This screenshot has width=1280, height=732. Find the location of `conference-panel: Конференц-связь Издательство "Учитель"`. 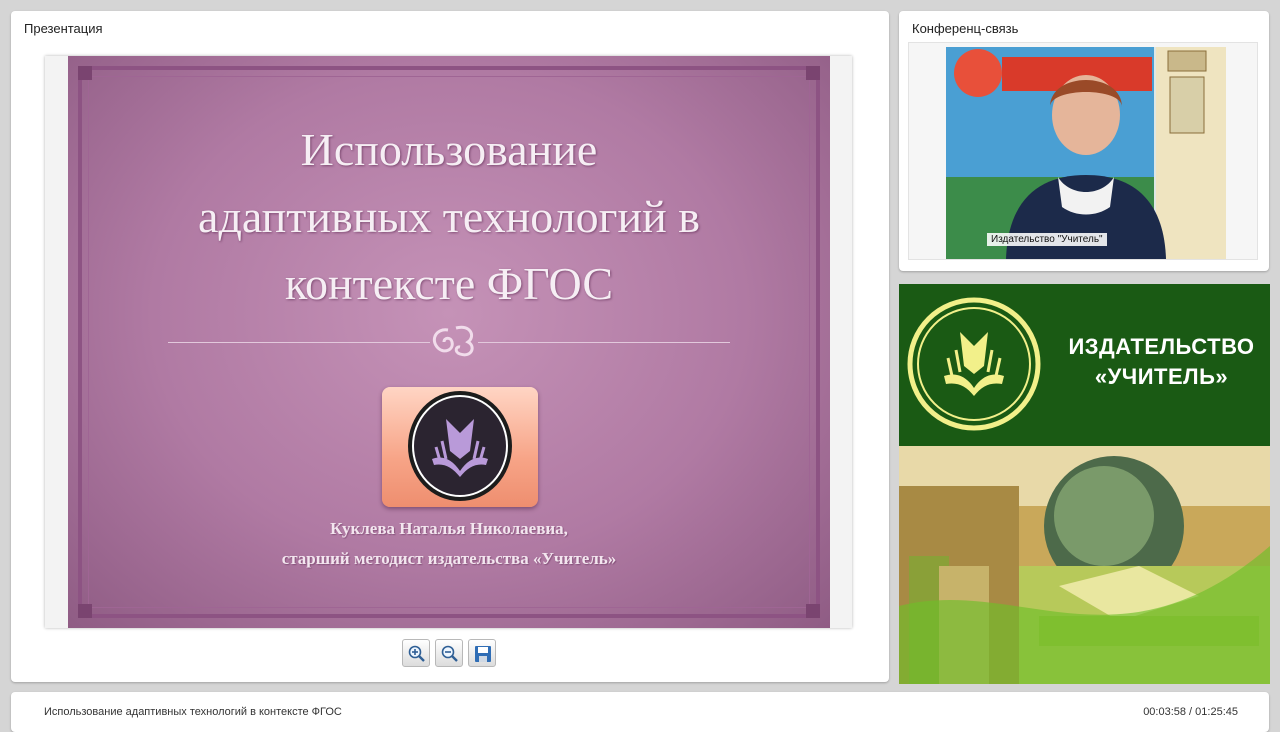

conference-panel: Конференц-связь Издательство "Учитель" is located at coordinates (1084, 141).